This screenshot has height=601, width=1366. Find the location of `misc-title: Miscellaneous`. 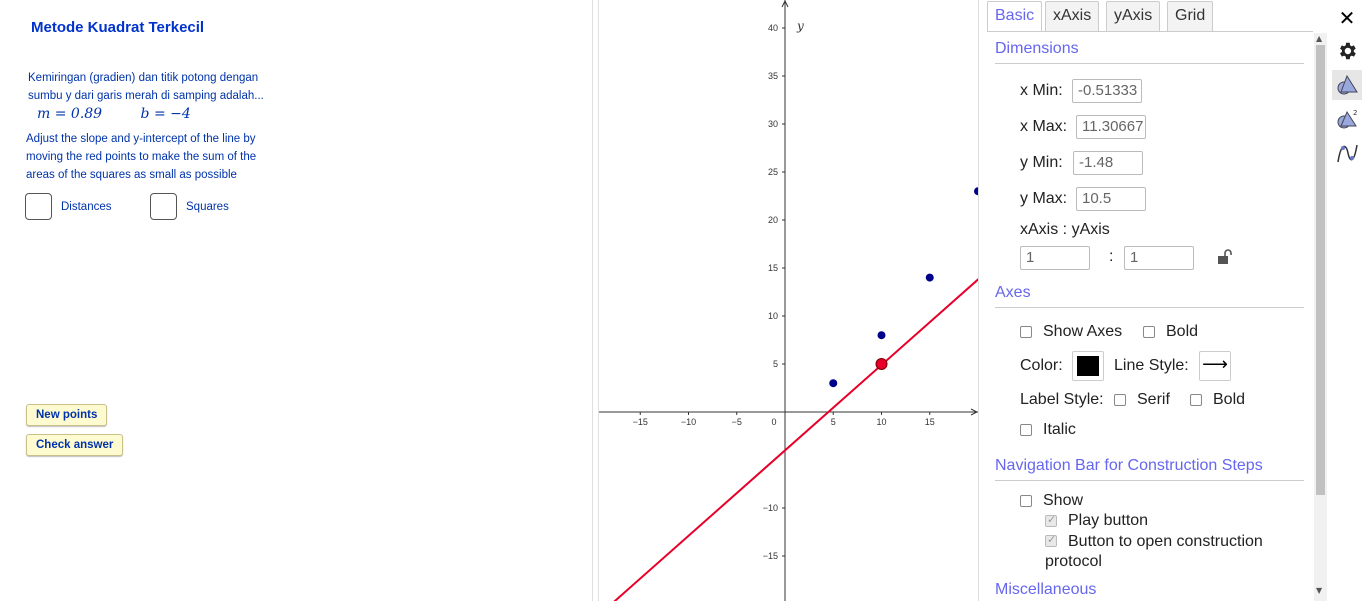

misc-title: Miscellaneous is located at coordinates (1046, 589).